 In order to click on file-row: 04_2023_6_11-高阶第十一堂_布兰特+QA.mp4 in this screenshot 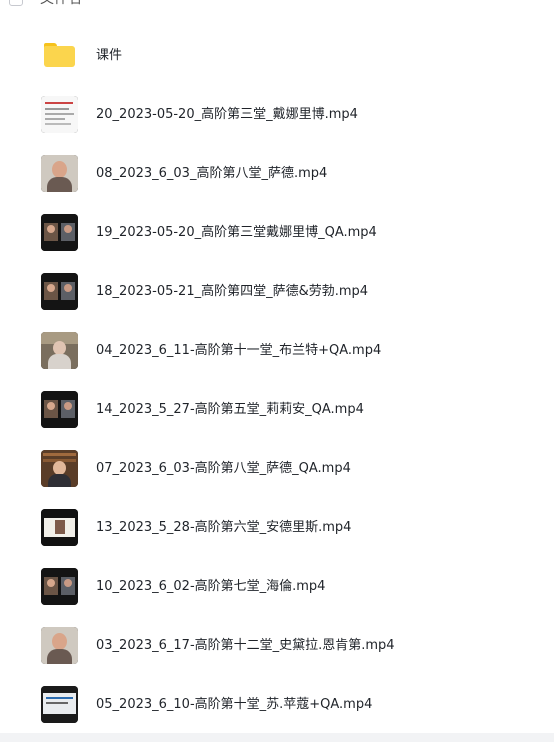, I will do `click(277, 350)`.